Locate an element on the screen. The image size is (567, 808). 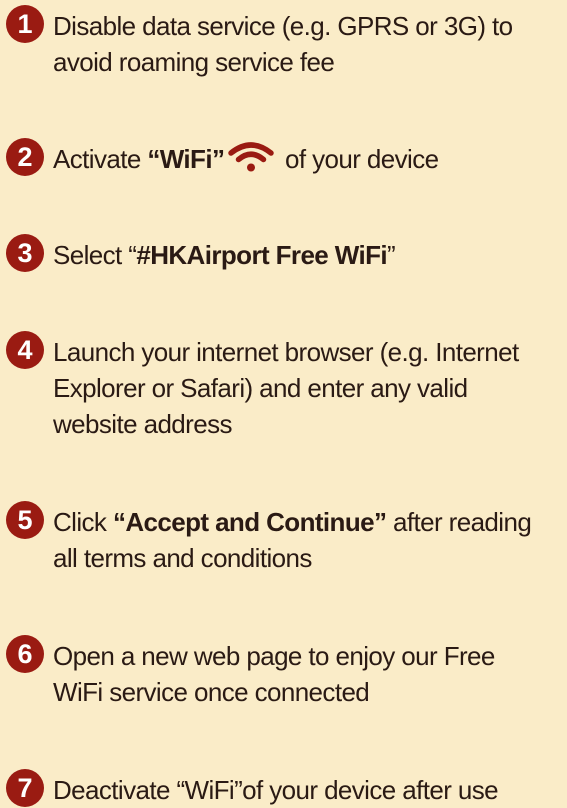
step-number-badge: 5 is located at coordinates (25, 520).